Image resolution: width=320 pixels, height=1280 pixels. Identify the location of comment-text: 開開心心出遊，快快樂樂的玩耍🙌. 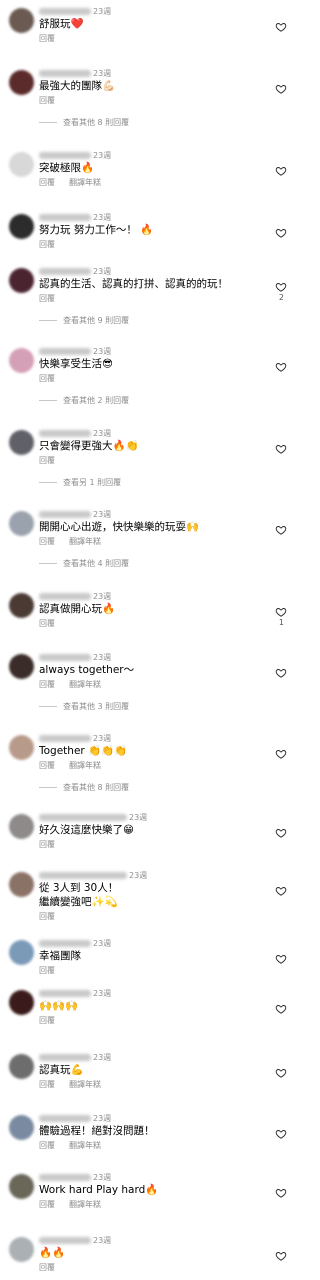
(119, 527).